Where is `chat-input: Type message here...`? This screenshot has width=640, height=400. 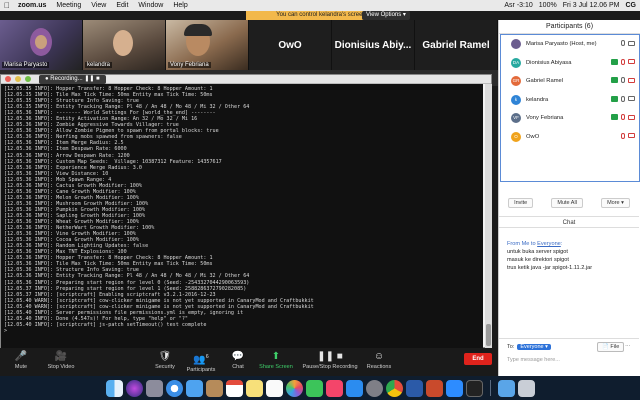
chat-input: Type message here... is located at coordinates (570, 360).